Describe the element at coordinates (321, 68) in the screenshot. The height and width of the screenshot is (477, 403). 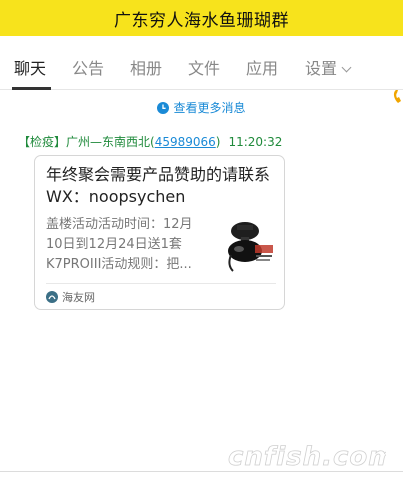
I see `tab-settings-label: 设置` at that location.